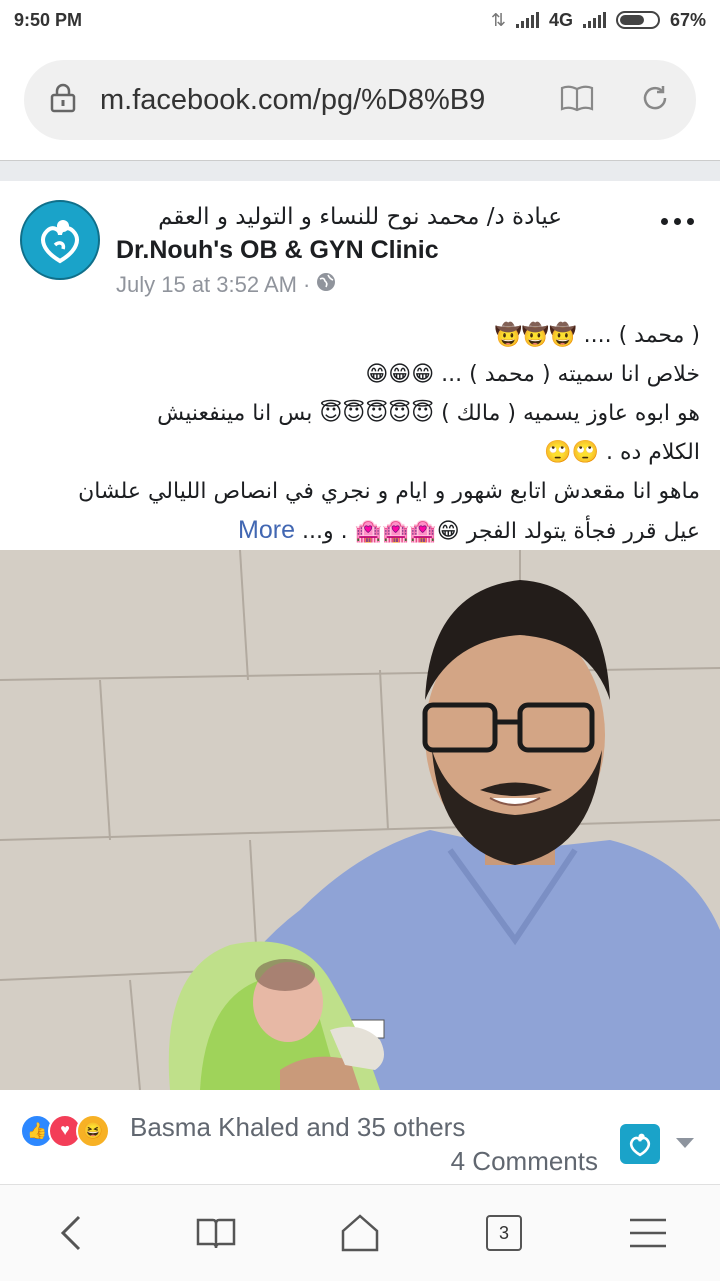  What do you see at coordinates (407, 531) in the screenshot?
I see `emoji-hotel: 😁🏩🏩🏩` at bounding box center [407, 531].